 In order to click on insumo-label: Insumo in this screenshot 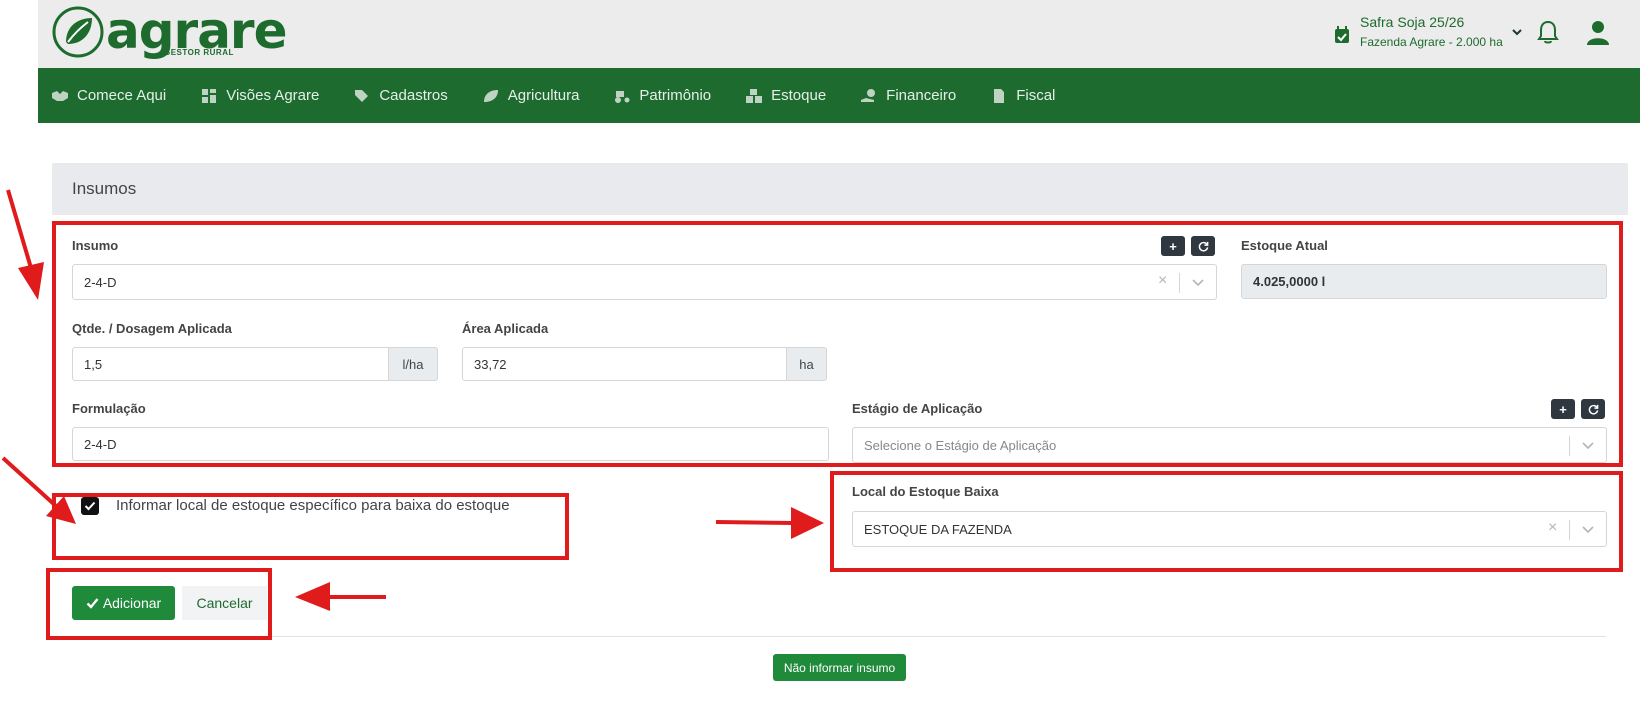, I will do `click(95, 245)`.